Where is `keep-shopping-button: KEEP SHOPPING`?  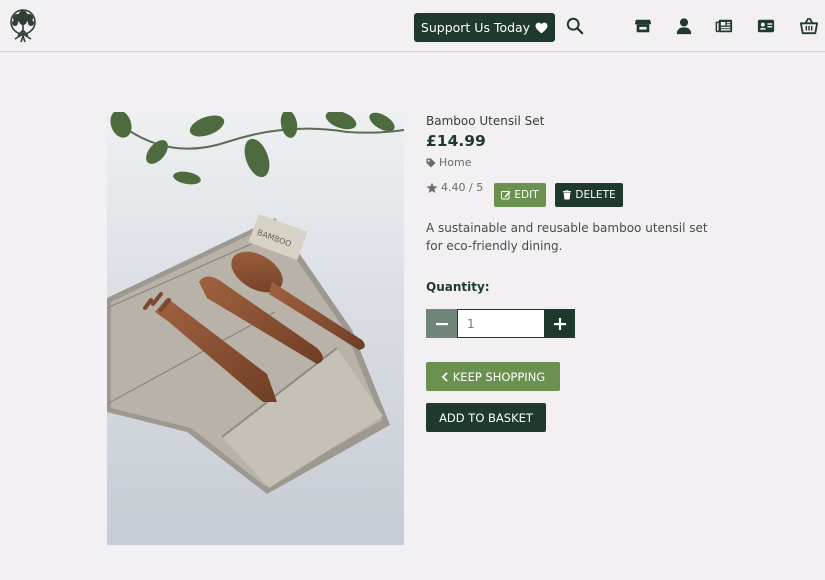 keep-shopping-button: KEEP SHOPPING is located at coordinates (493, 376).